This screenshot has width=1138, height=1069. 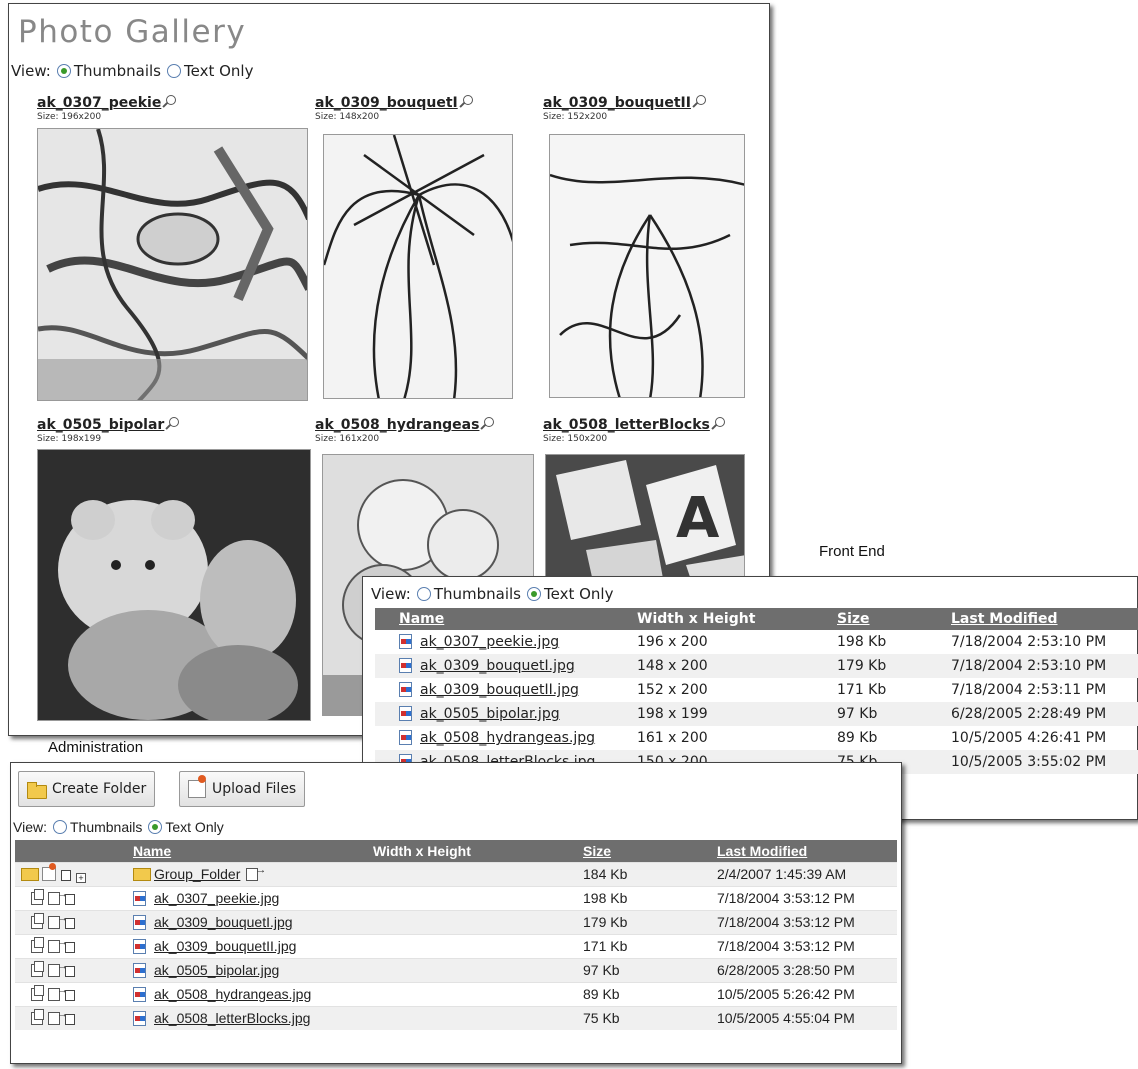 I want to click on front-end-label: Front End, so click(x=852, y=551).